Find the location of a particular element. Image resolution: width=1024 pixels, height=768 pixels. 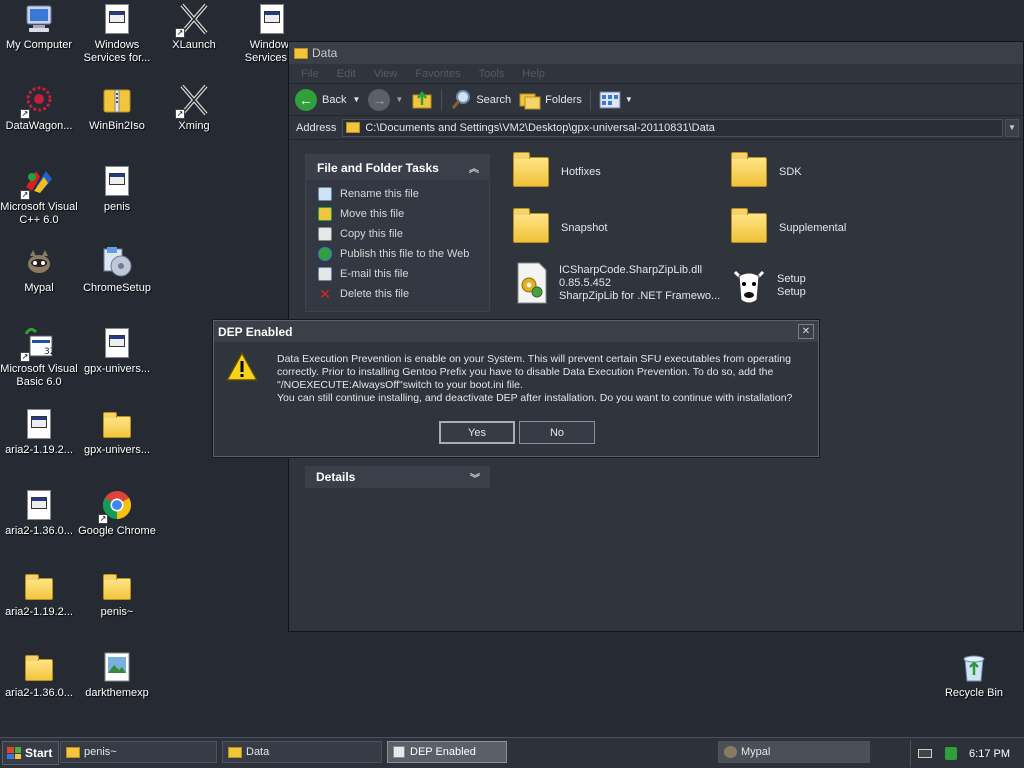

desktop-icon-vb6: 32 ↗ Microsoft Visual Basic 6.0 is located at coordinates (39, 357).